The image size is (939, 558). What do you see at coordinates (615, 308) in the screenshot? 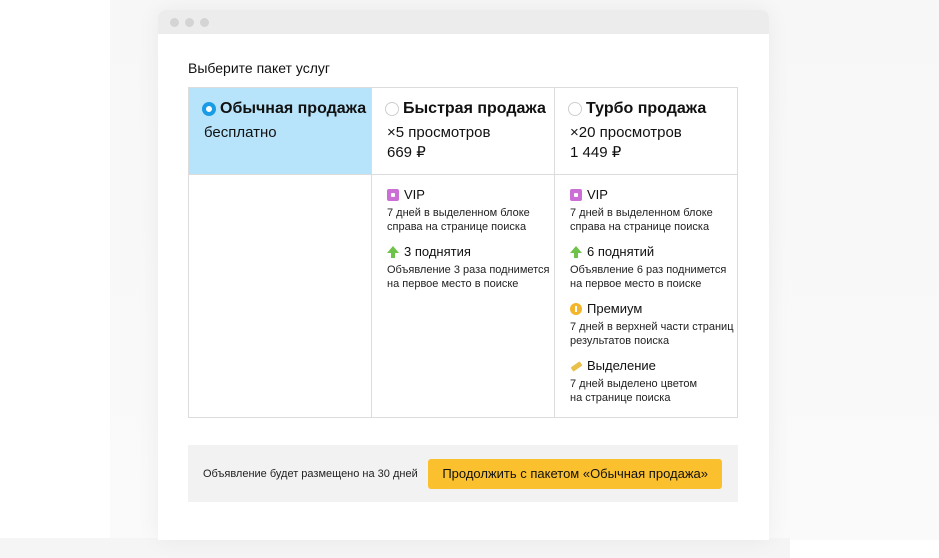
I see `feature-title: Премиум` at bounding box center [615, 308].